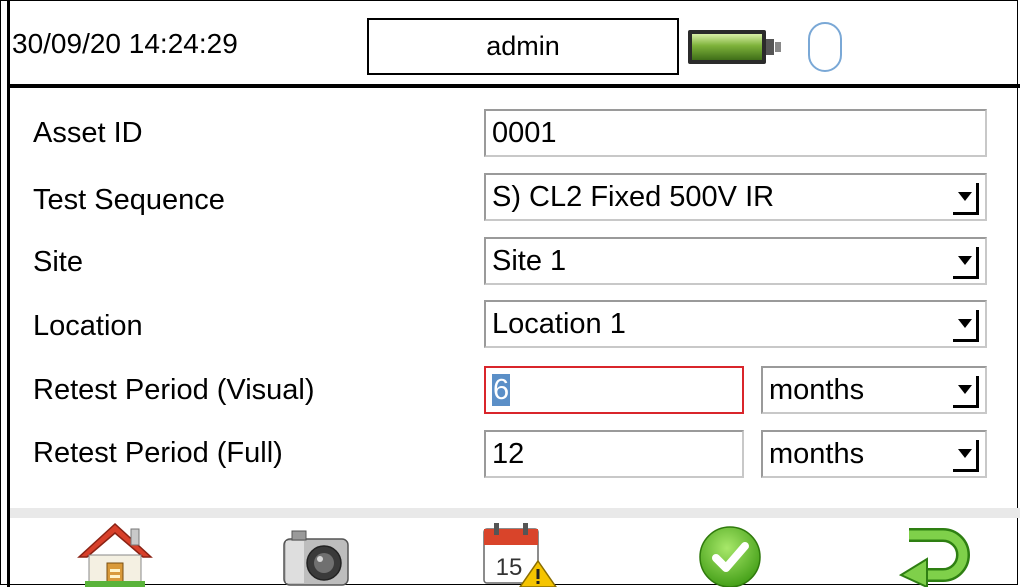 The width and height of the screenshot is (1020, 587). What do you see at coordinates (614, 454) in the screenshot?
I see `retest-full-input: 12` at bounding box center [614, 454].